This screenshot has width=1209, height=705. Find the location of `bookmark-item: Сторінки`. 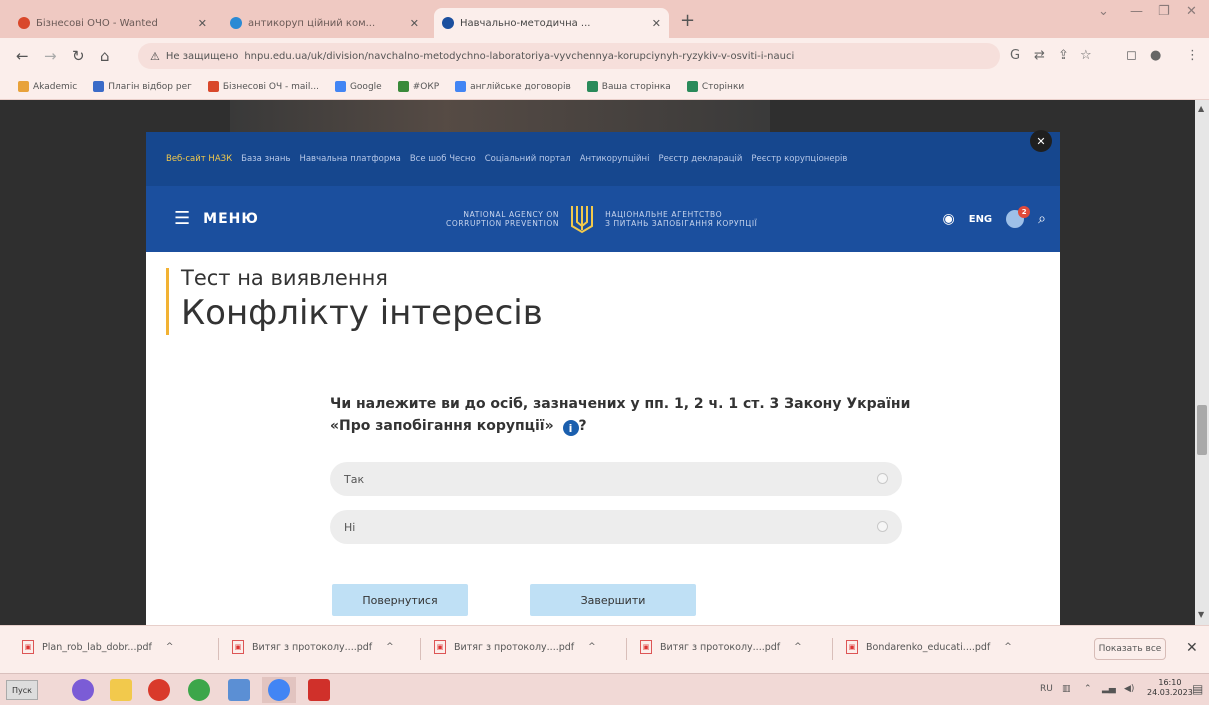

bookmark-item: Сторінки is located at coordinates (715, 86).